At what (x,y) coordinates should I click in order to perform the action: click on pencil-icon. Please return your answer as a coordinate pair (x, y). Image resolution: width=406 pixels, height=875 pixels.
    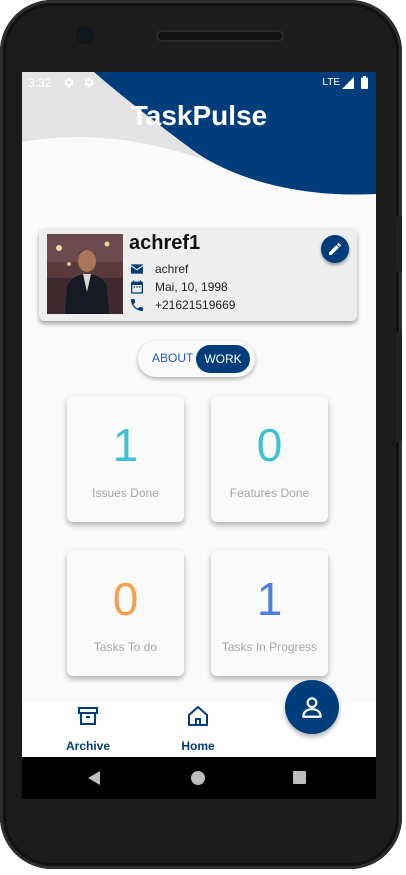
    Looking at the image, I should click on (335, 248).